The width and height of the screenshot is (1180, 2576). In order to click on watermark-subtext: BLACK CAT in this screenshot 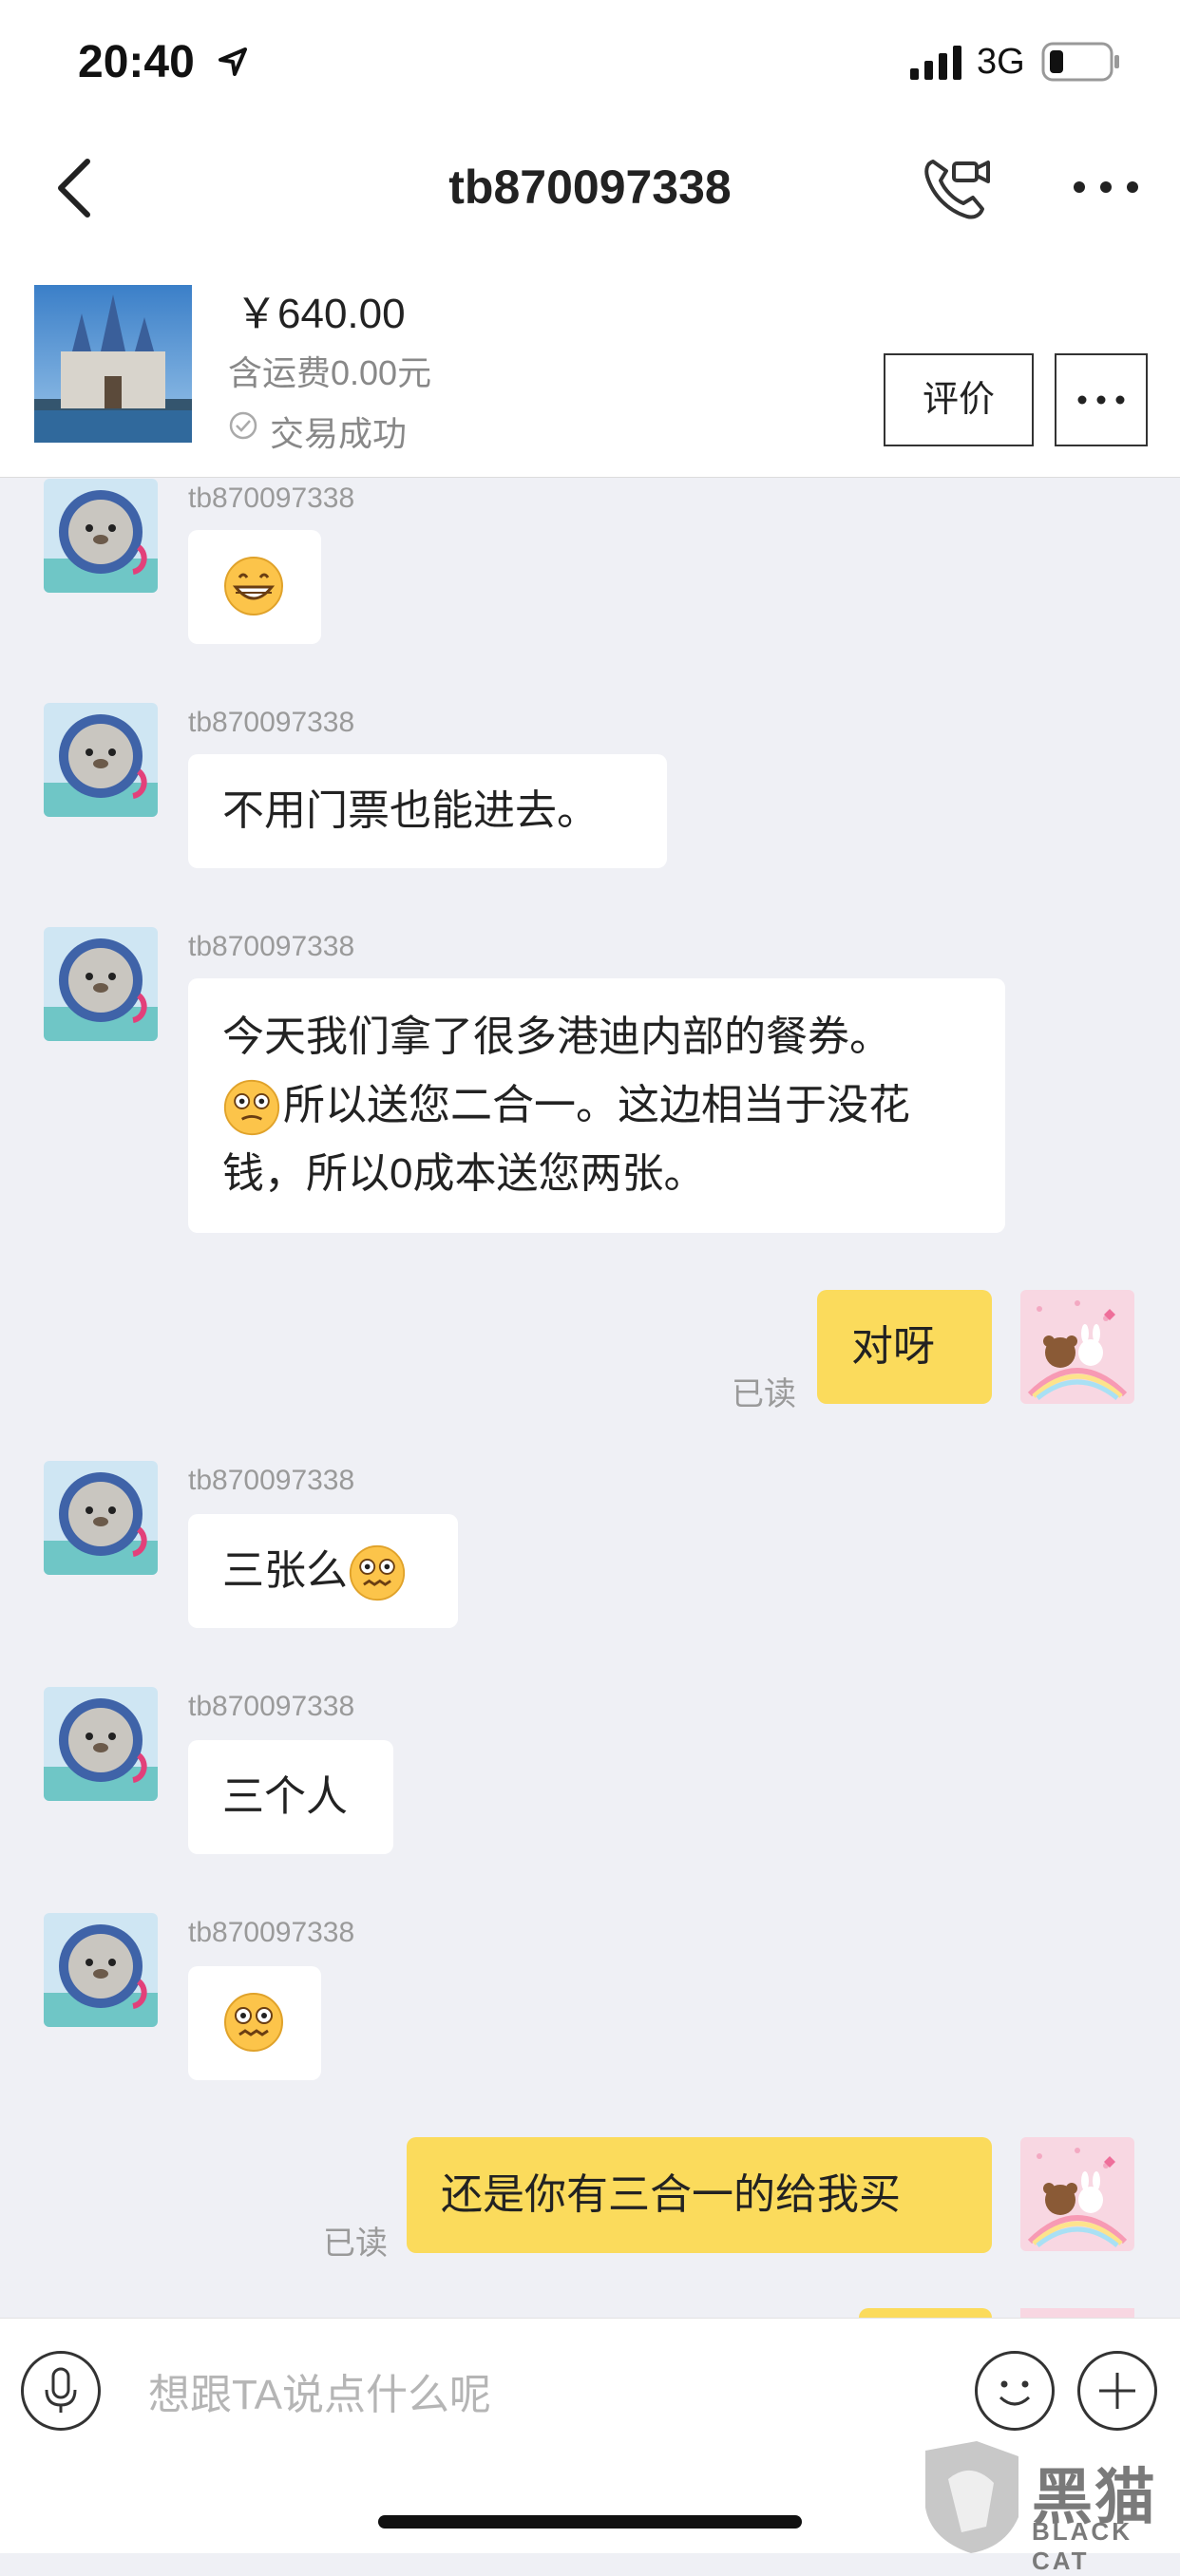, I will do `click(1082, 2546)`.